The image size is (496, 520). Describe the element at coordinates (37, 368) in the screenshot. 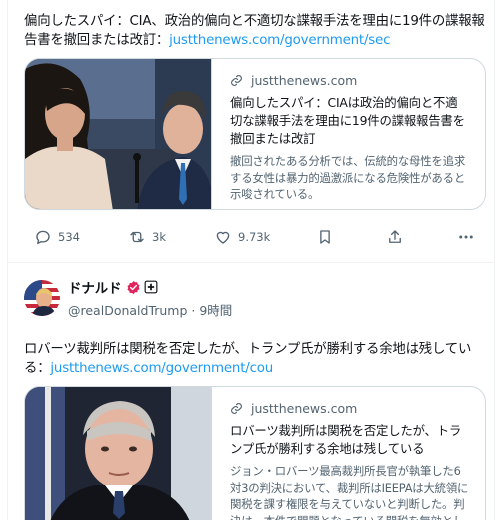

I see `post-body-line2: る：` at that location.